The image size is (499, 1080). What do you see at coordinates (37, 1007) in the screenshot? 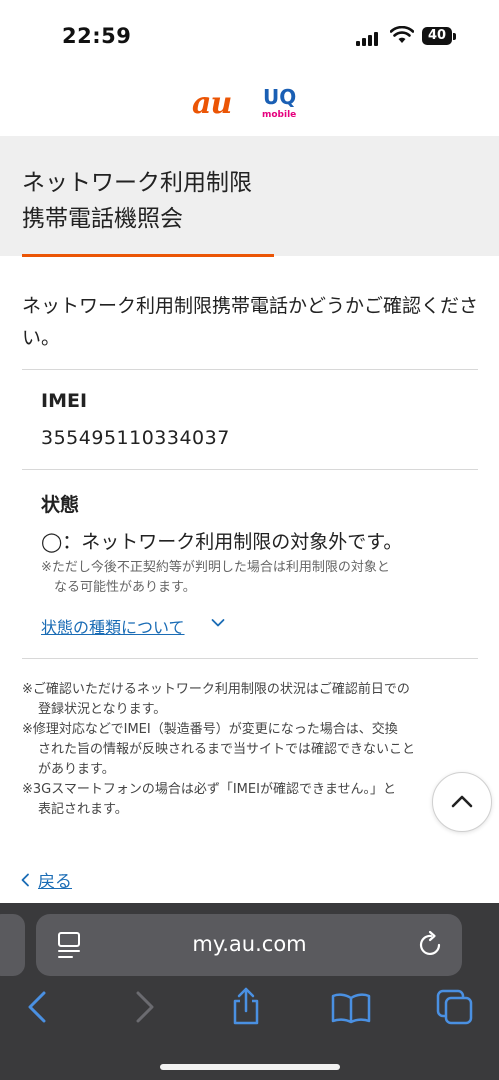
I see `back-arrow-icon` at bounding box center [37, 1007].